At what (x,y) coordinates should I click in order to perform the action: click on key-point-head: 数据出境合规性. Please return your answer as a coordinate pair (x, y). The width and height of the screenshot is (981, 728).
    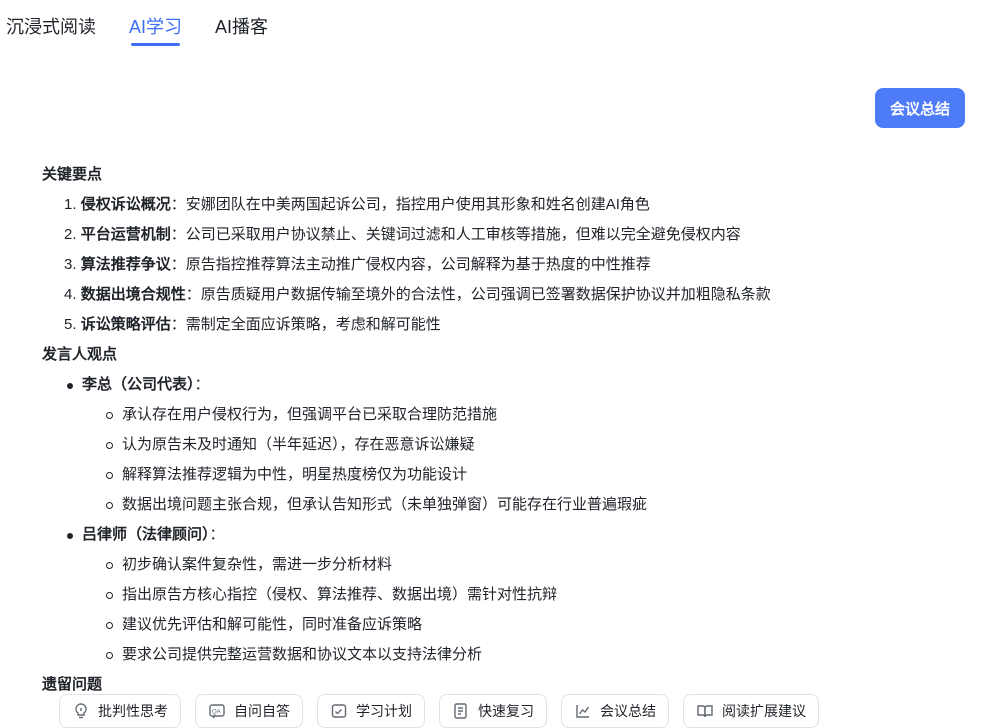
    Looking at the image, I should click on (133, 294).